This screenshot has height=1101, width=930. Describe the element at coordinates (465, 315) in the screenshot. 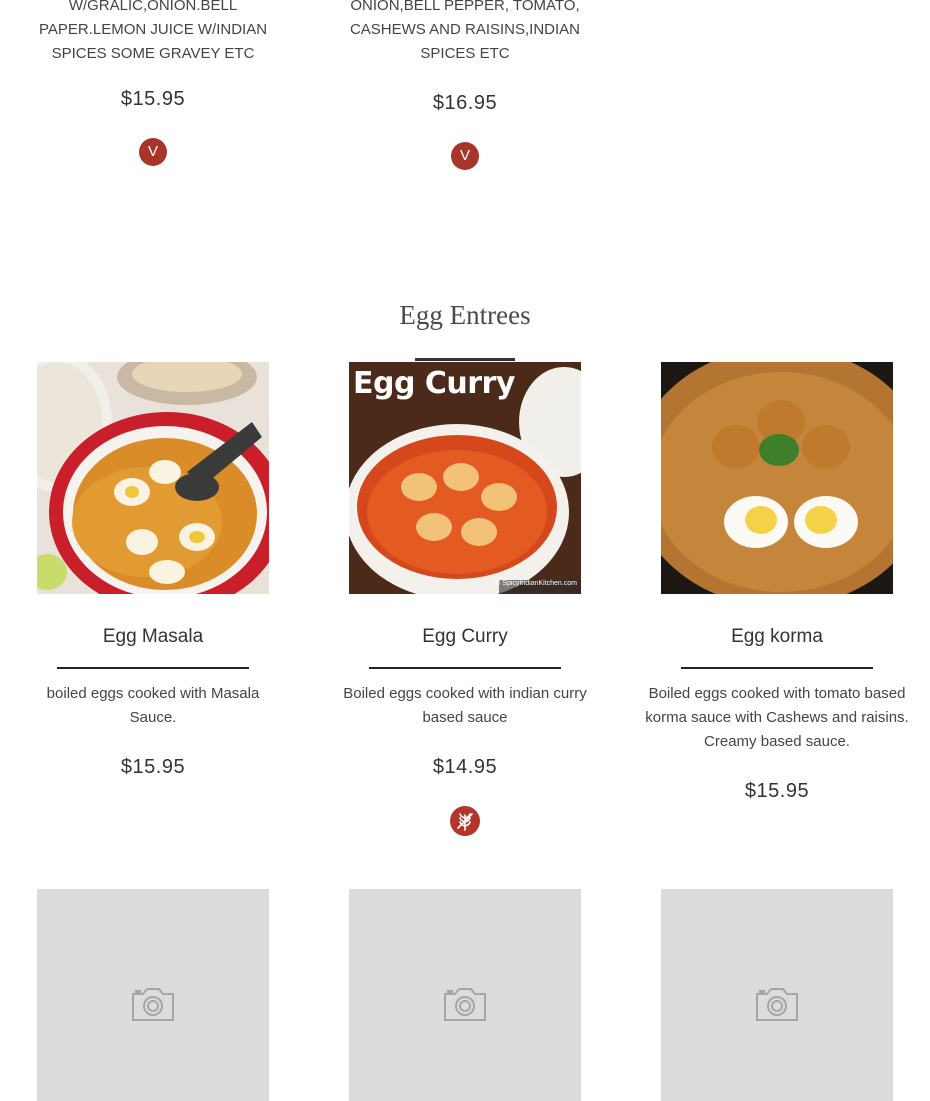

I see `section-title: Egg Entrees` at that location.